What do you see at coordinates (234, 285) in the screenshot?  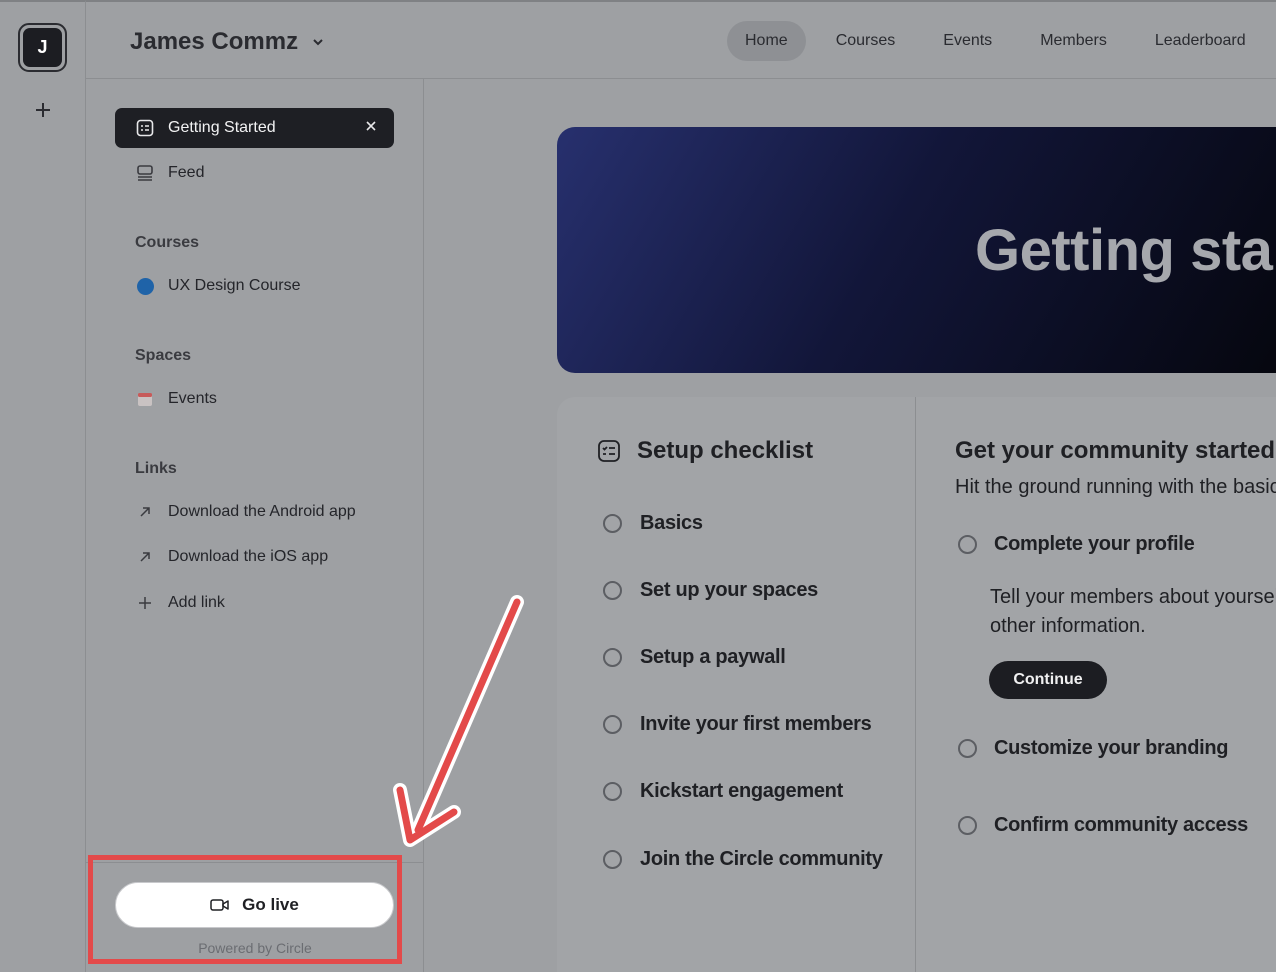 I see `sidebar-item-label: UX Design Course` at bounding box center [234, 285].